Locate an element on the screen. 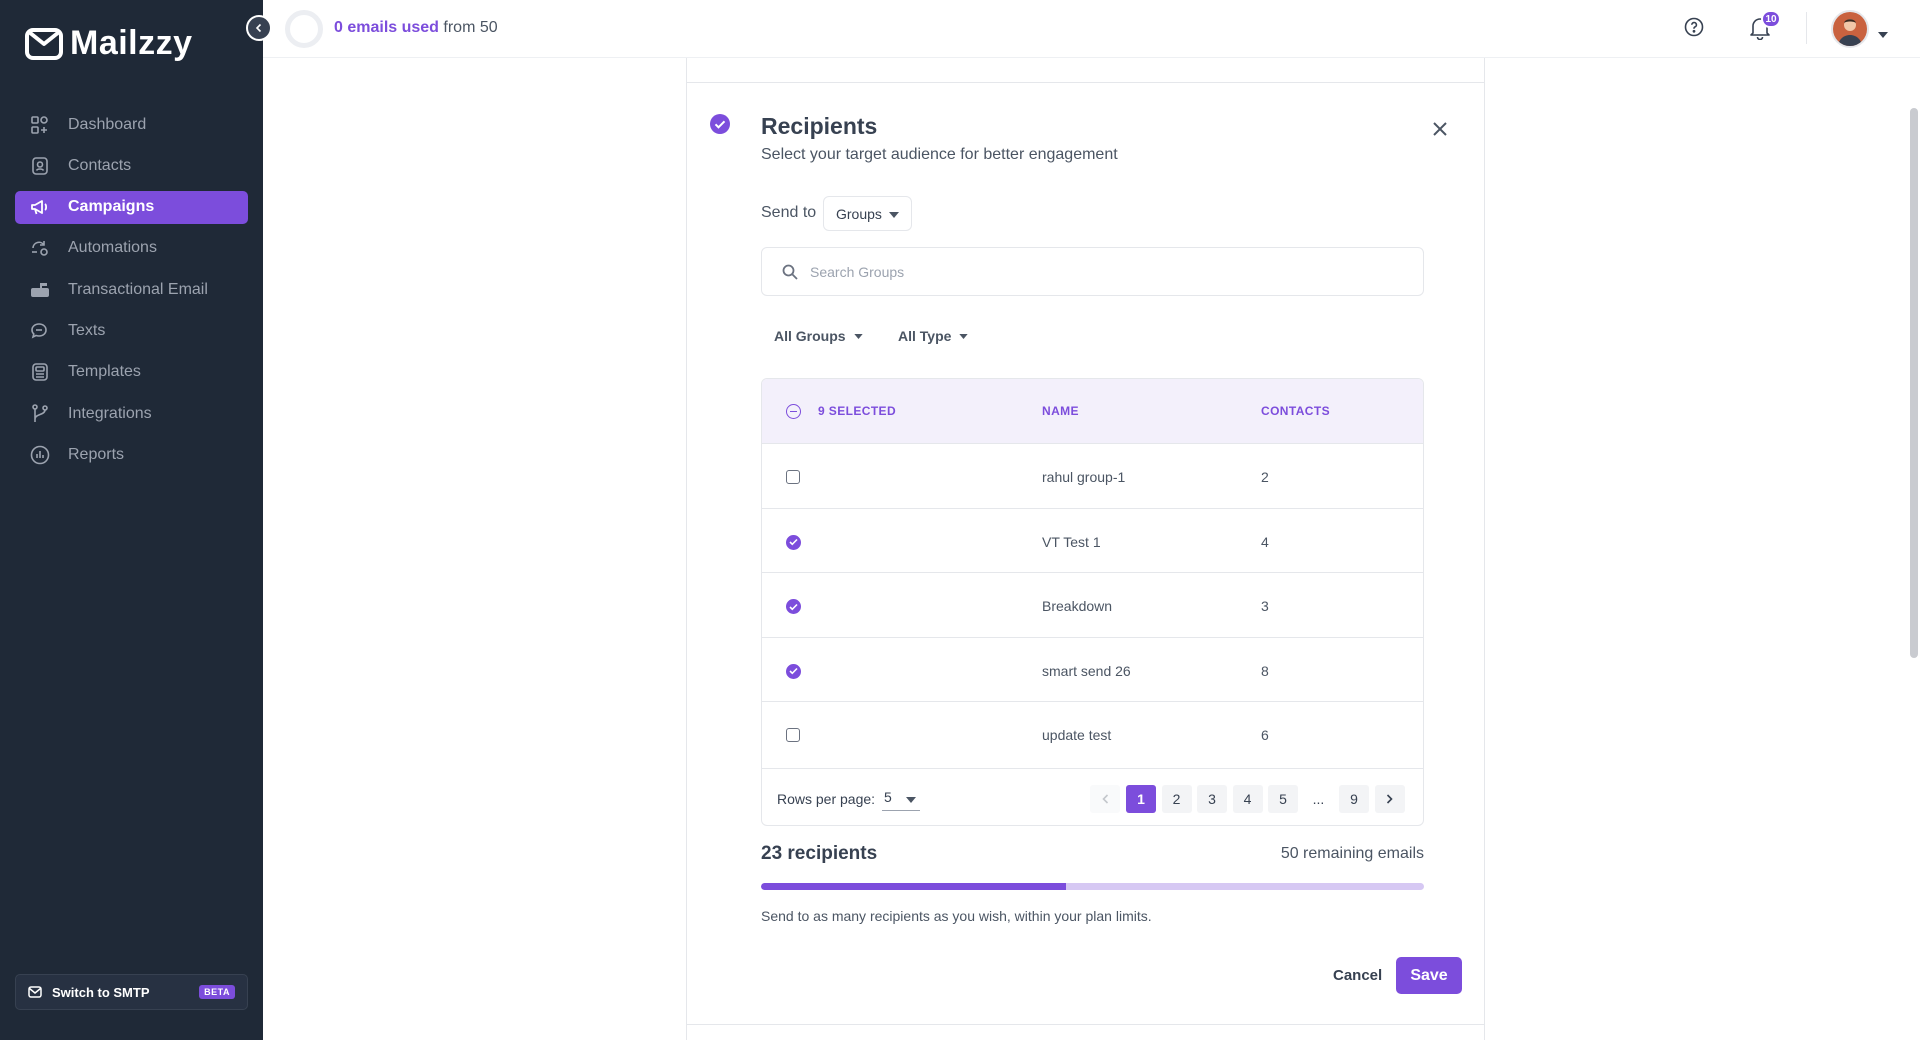 Image resolution: width=1920 pixels, height=1040 pixels. table-row: update test 6 is located at coordinates (1092, 733).